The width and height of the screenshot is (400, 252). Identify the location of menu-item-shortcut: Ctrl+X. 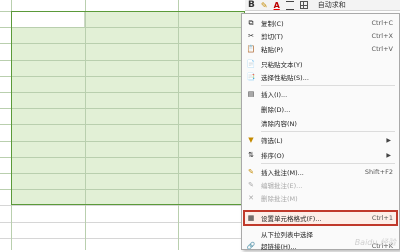
(382, 36).